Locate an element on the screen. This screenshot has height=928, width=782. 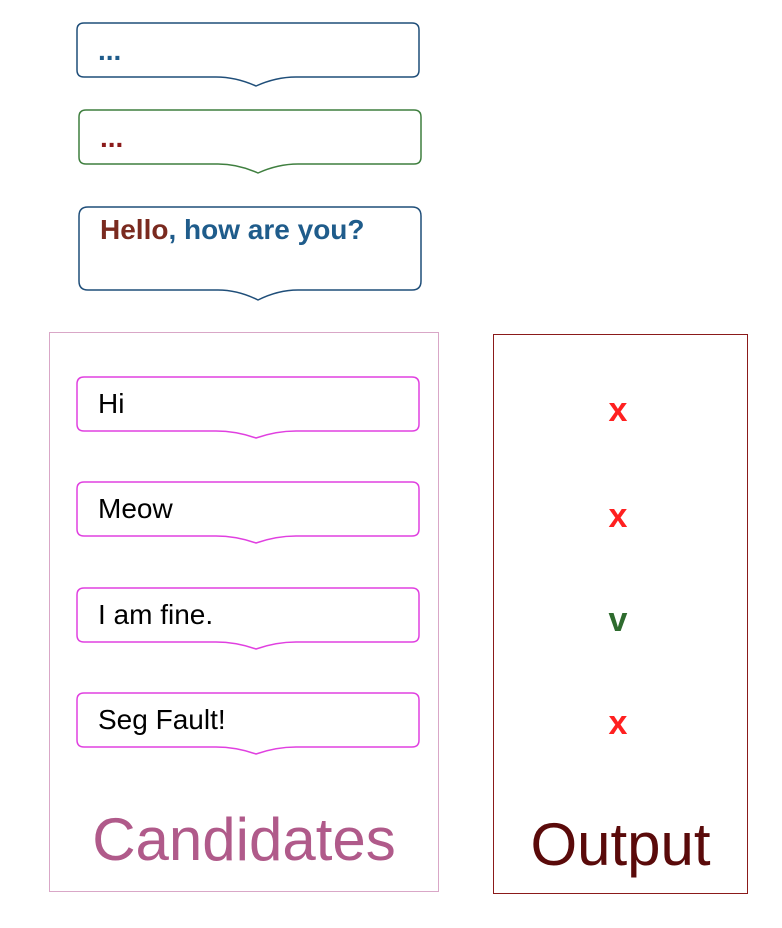
candidate-bubble-4: Seg Fault! is located at coordinates (248, 724).